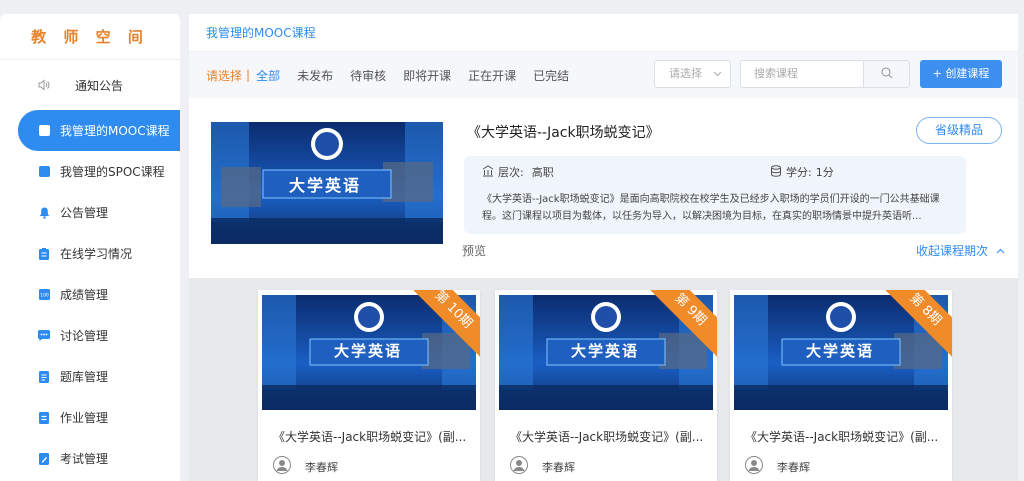 This screenshot has width=1024, height=481. What do you see at coordinates (84, 459) in the screenshot?
I see `sidebar-item-label: 考试管理` at bounding box center [84, 459].